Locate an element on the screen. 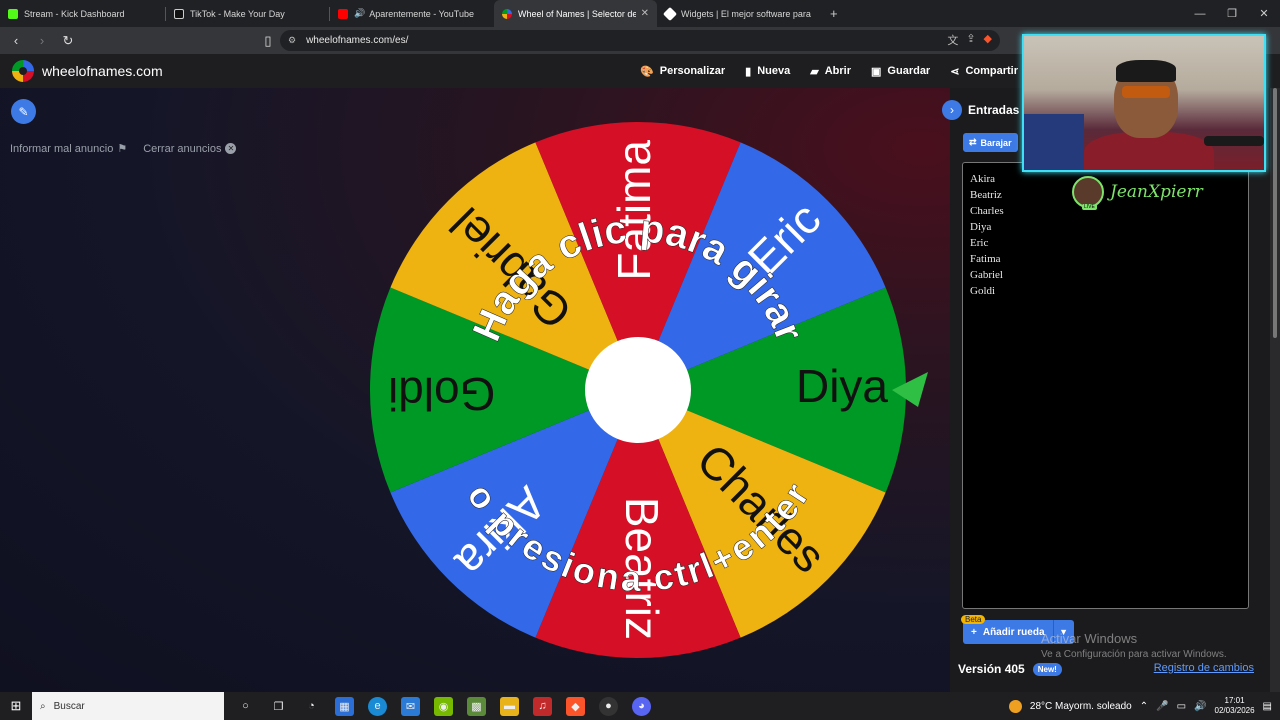 Image resolution: width=1280 pixels, height=720 pixels. taskbar-apps: ○ ❐ ◔ ▦ e ✉ ◉ ▩ ▬ ♫ ◆ ● ◕ is located at coordinates (443, 706).